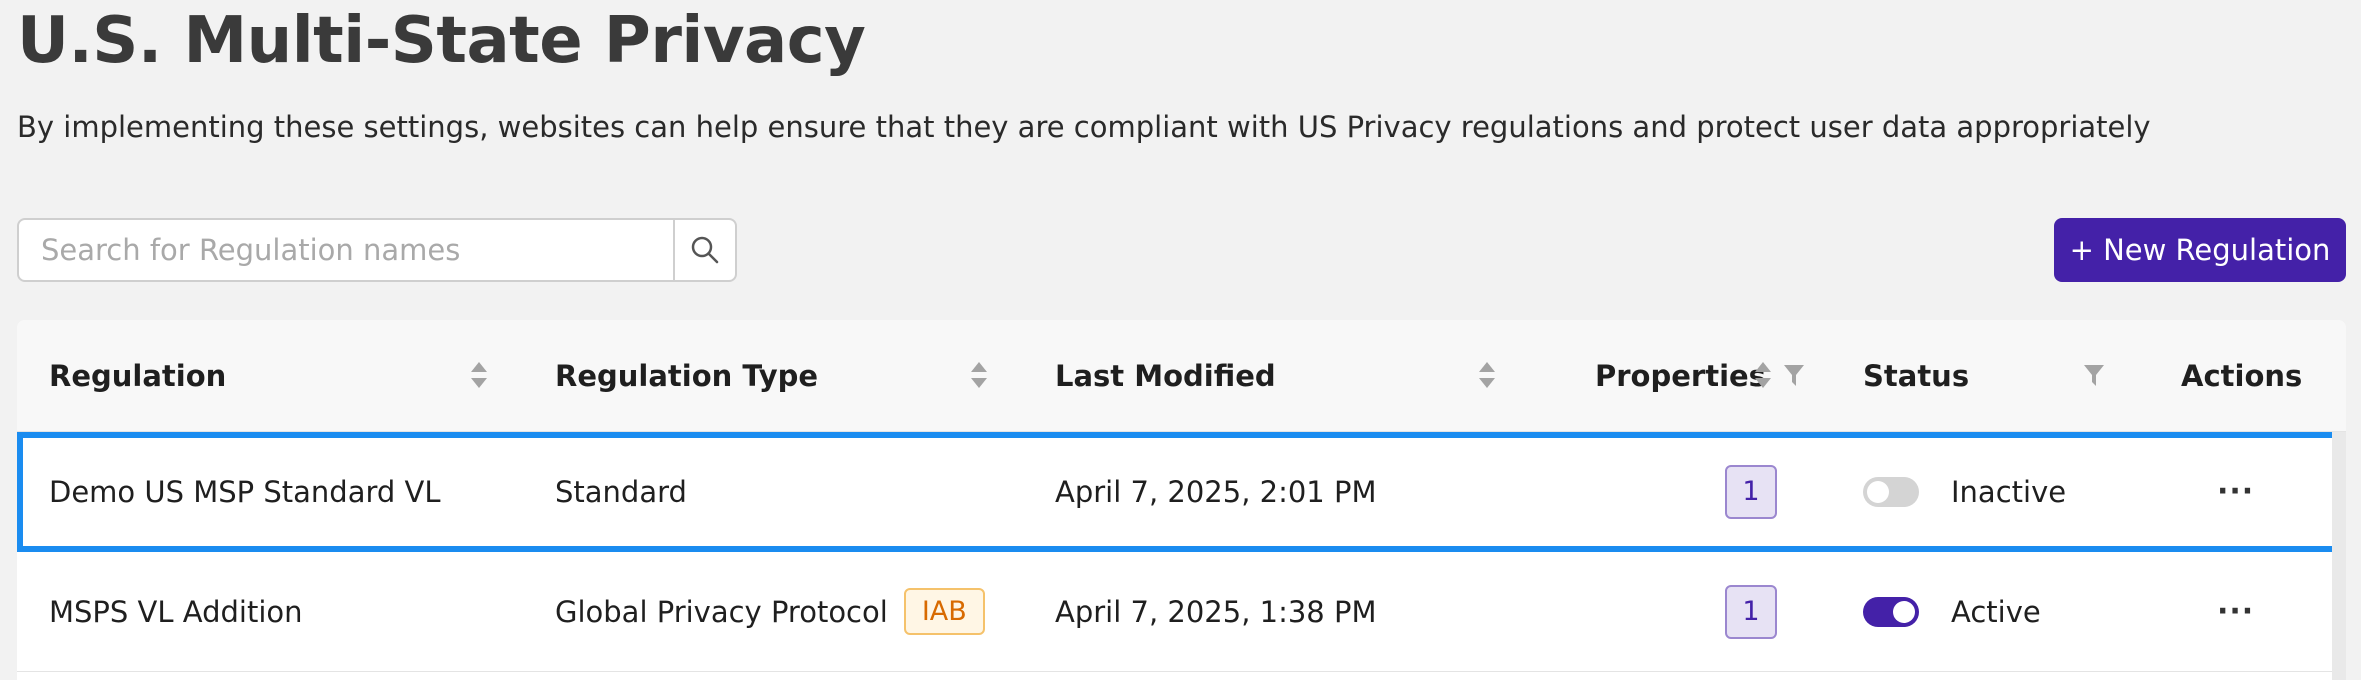 This screenshot has height=680, width=2361. What do you see at coordinates (721, 611) in the screenshot?
I see `regulation-type: Global Privacy Protocol` at bounding box center [721, 611].